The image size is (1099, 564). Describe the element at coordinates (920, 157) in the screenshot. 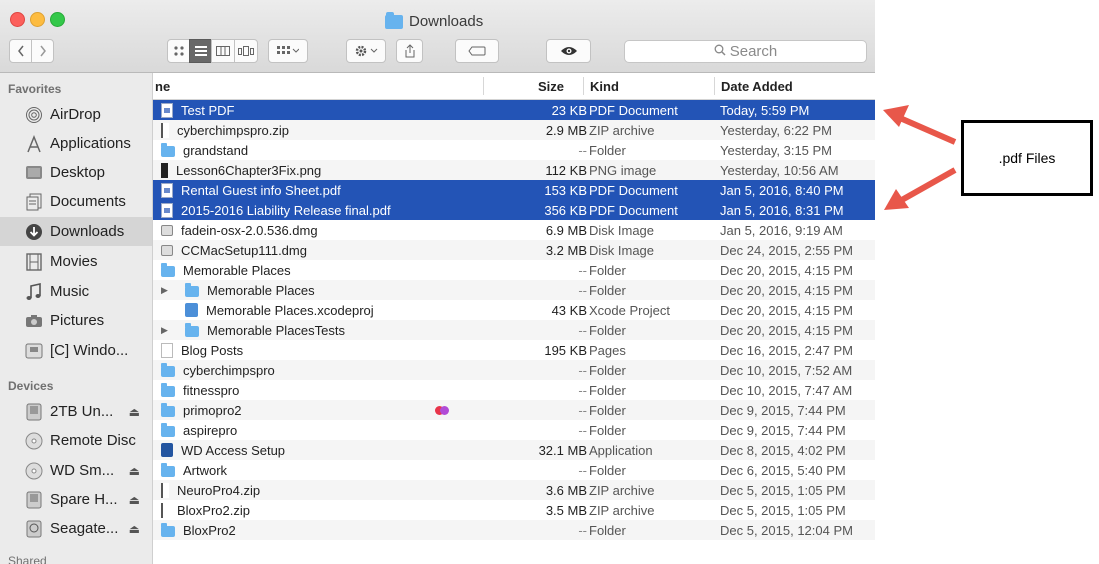

I see `annotation-arrows` at that location.